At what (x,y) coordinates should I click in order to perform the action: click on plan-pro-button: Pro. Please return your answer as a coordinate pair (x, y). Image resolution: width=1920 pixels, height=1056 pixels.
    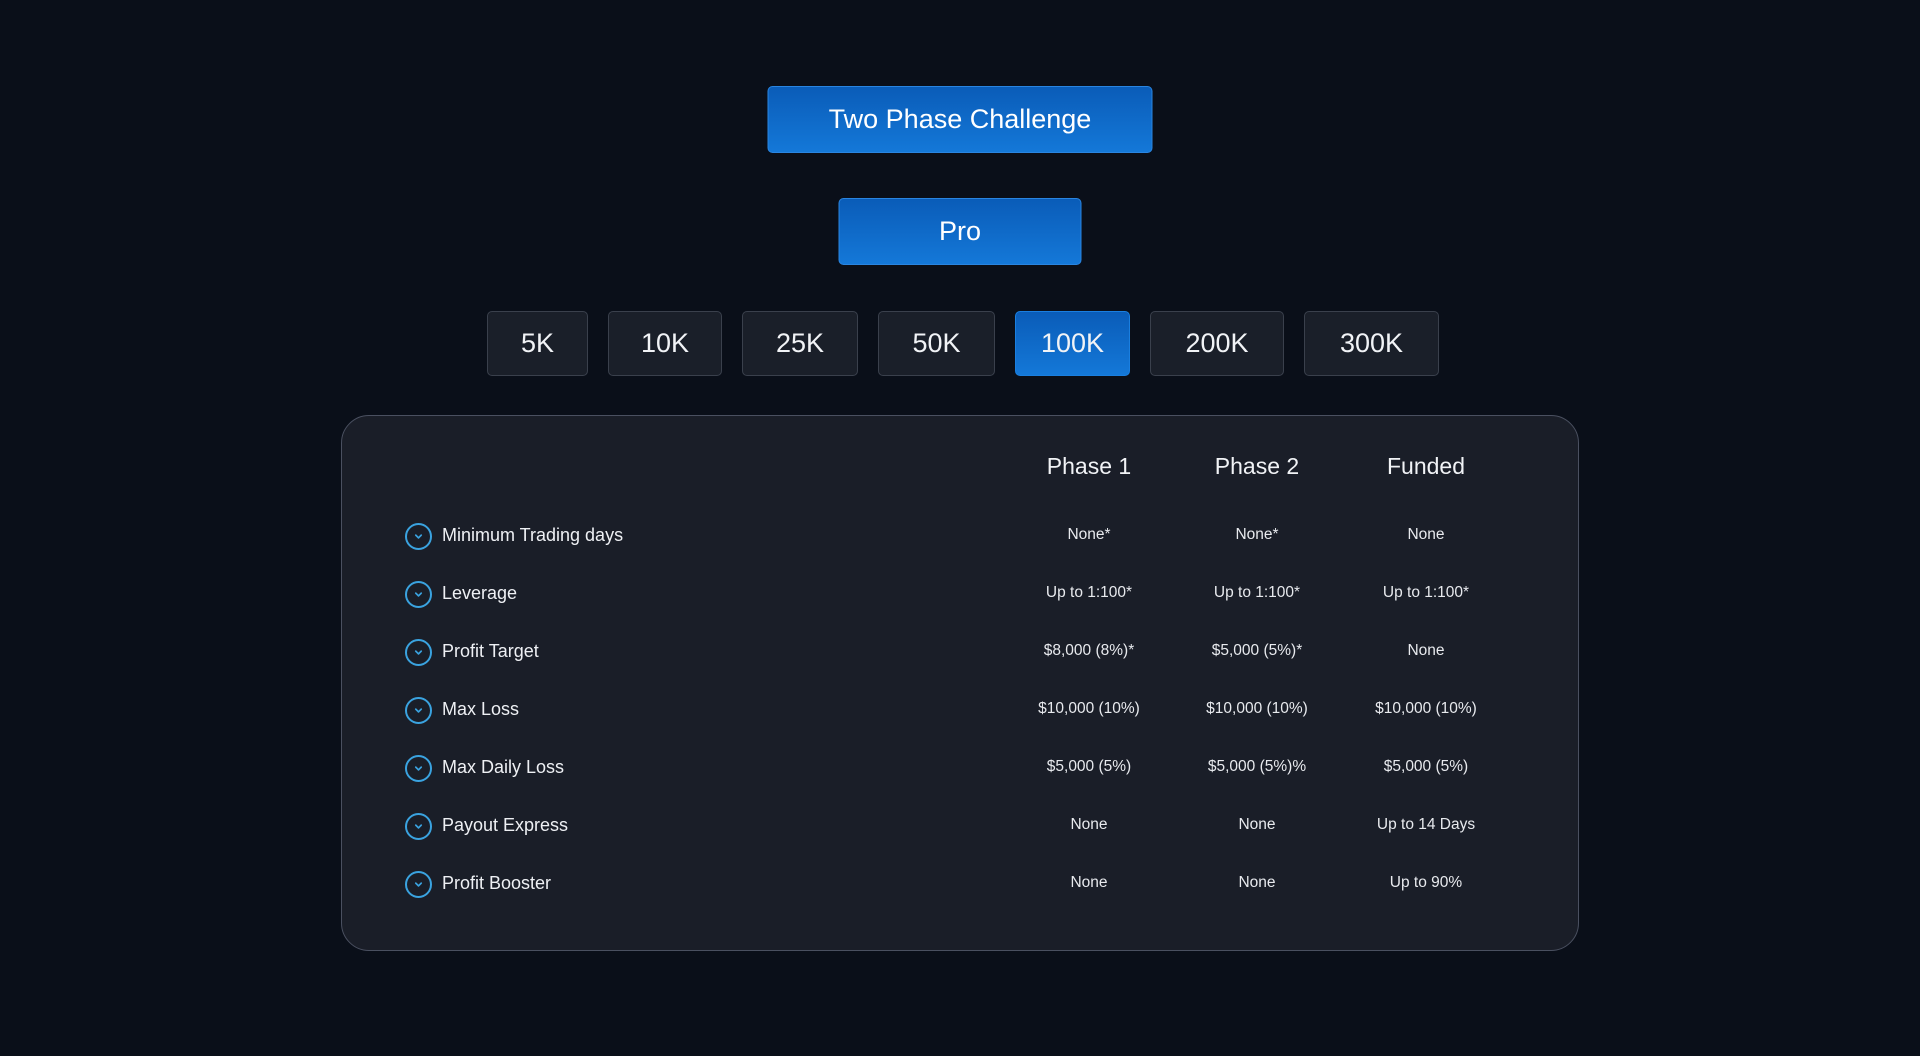
    Looking at the image, I should click on (960, 231).